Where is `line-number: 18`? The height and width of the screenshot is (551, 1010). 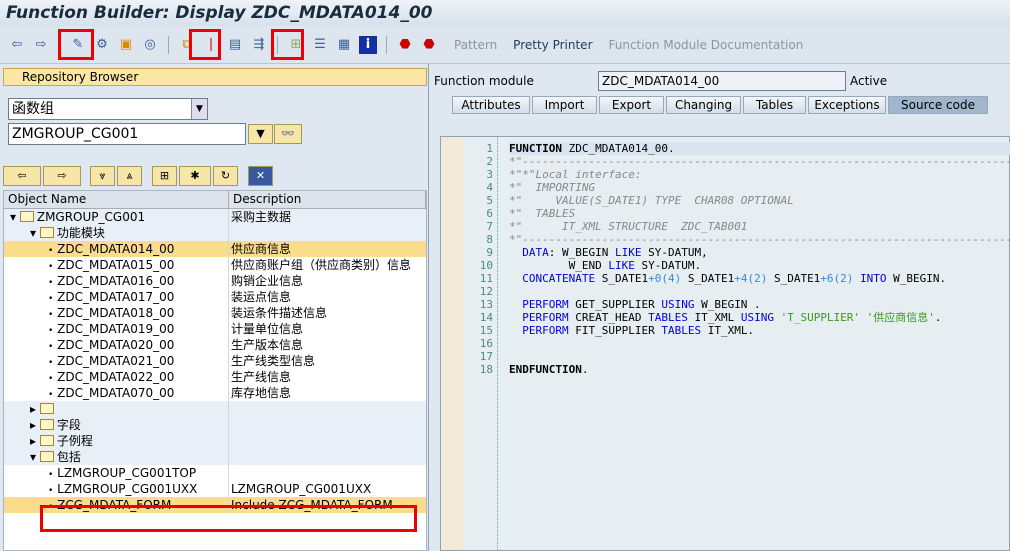 line-number: 18 is located at coordinates (486, 369).